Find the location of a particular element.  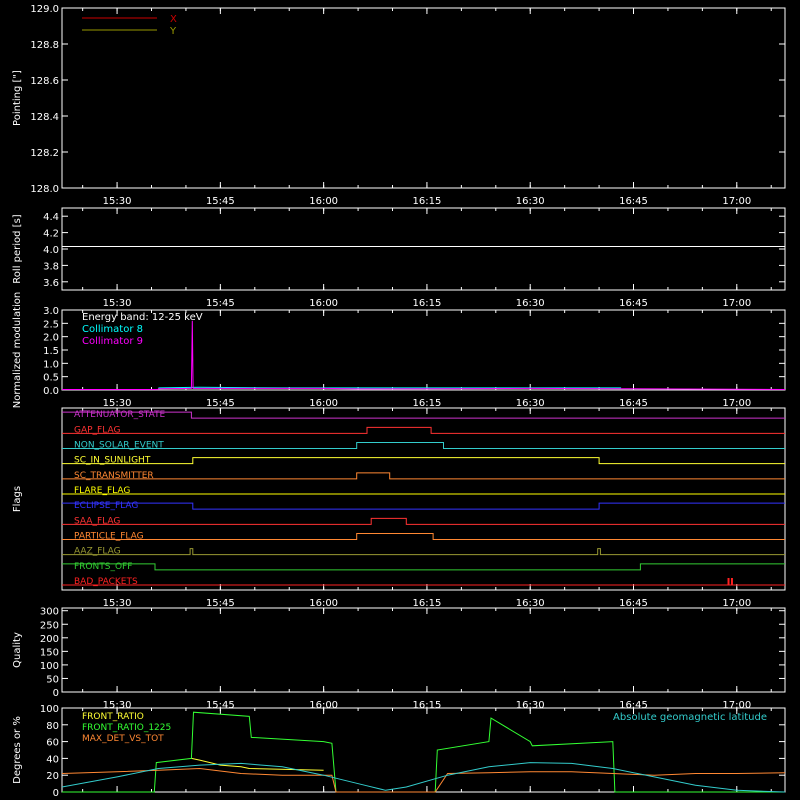

flag-label: GAP_FLAG is located at coordinates (97, 430).